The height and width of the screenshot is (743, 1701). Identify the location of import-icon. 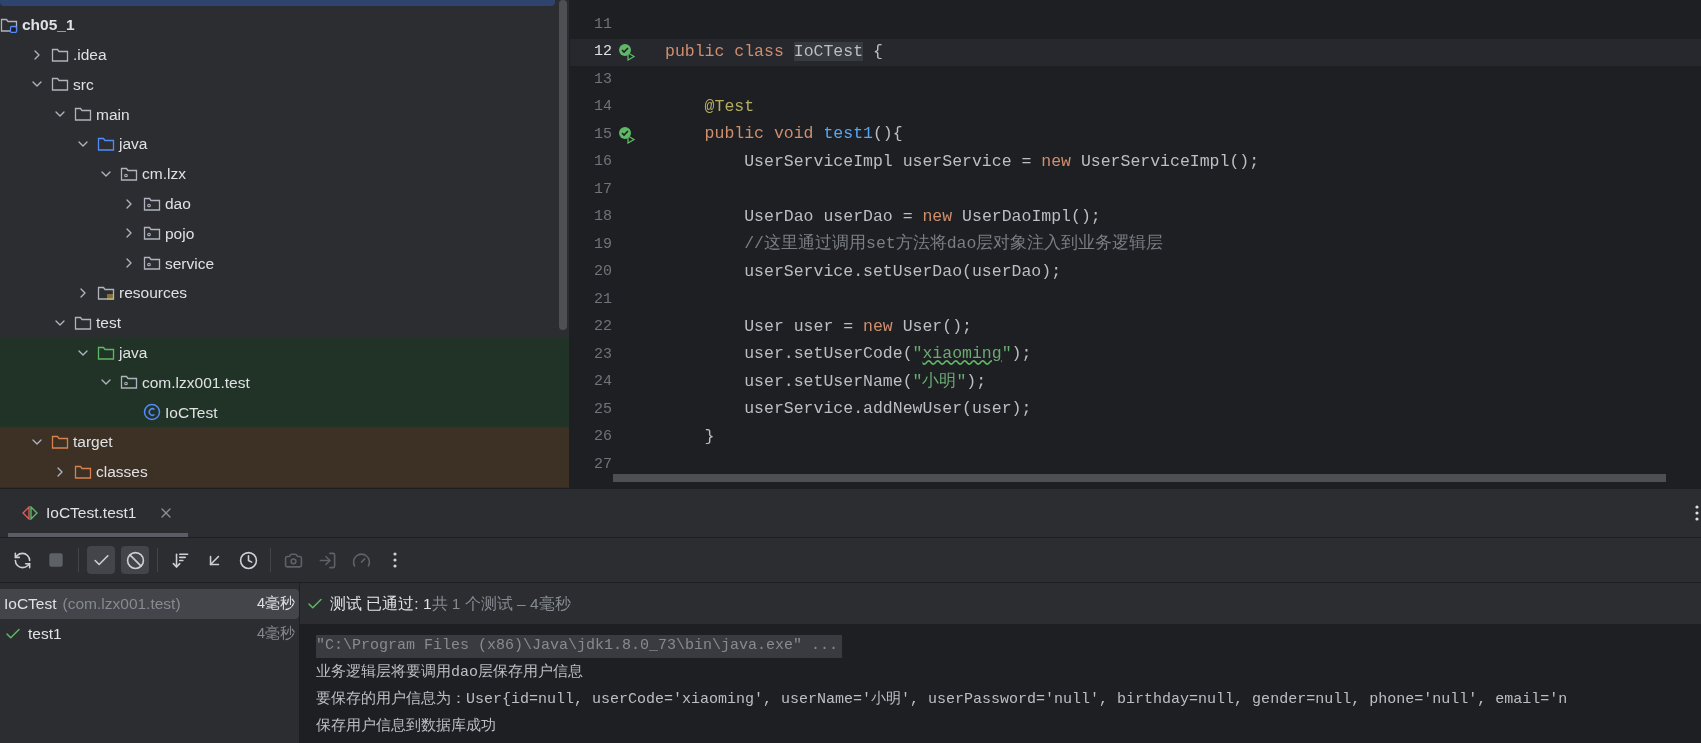
(327, 560).